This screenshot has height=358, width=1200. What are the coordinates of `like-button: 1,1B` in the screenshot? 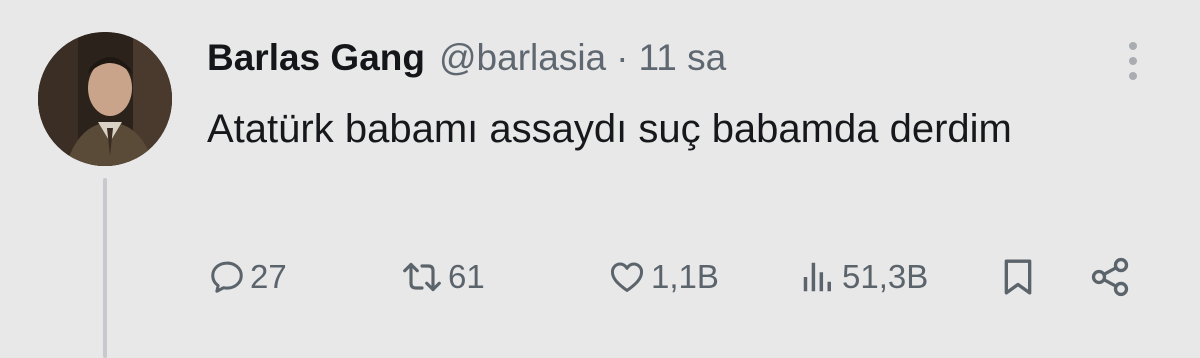 It's located at (663, 277).